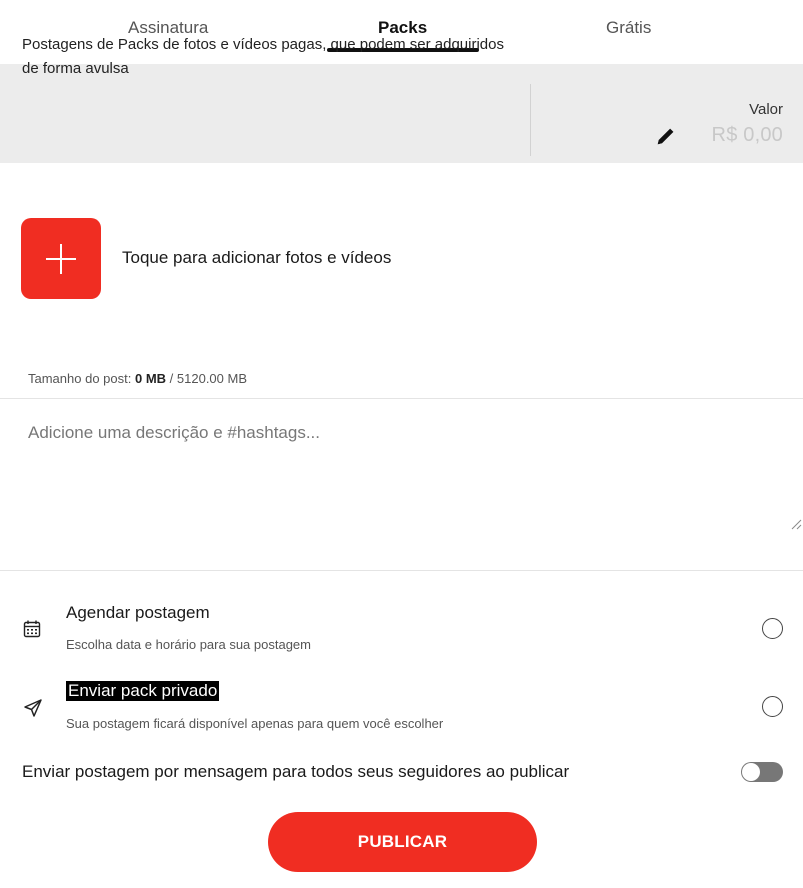 Image resolution: width=803 pixels, height=888 pixels. What do you see at coordinates (256, 258) in the screenshot?
I see `add-media-label: Toque para adicionar fotos e vídeos` at bounding box center [256, 258].